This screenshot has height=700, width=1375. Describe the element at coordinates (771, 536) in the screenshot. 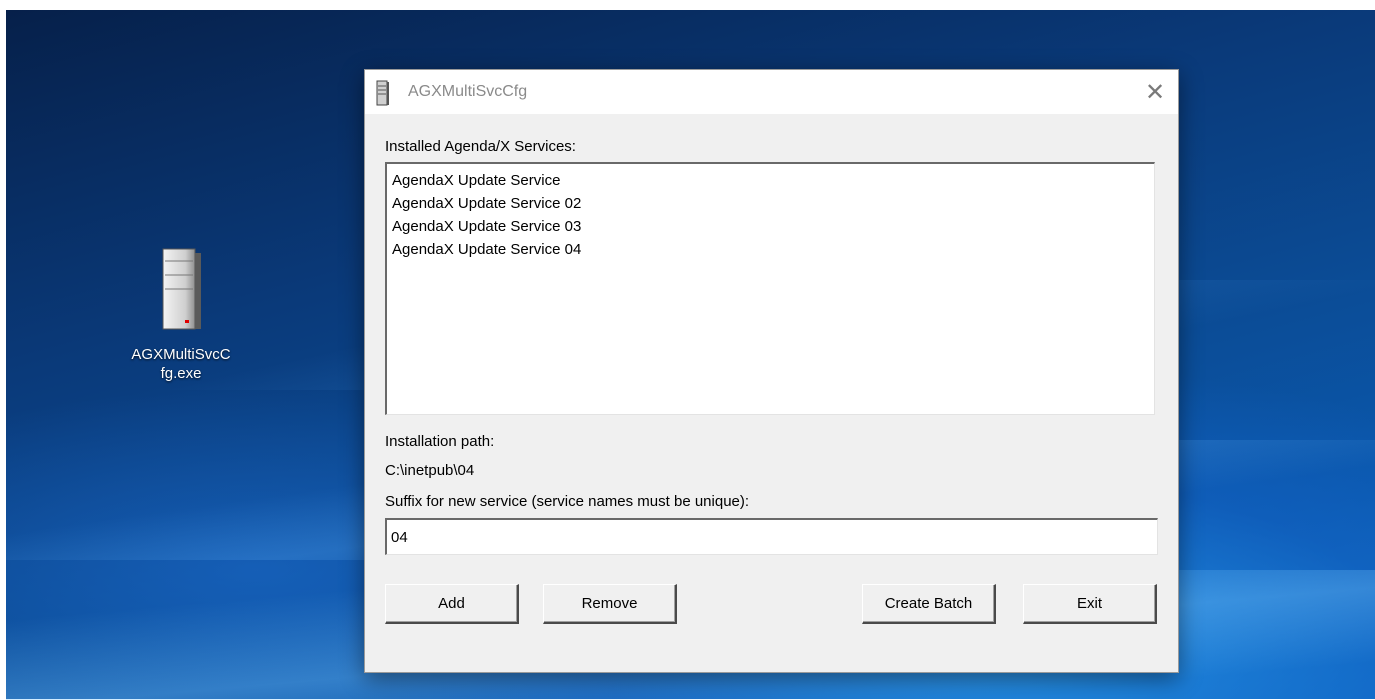

I see `suffix-input` at that location.